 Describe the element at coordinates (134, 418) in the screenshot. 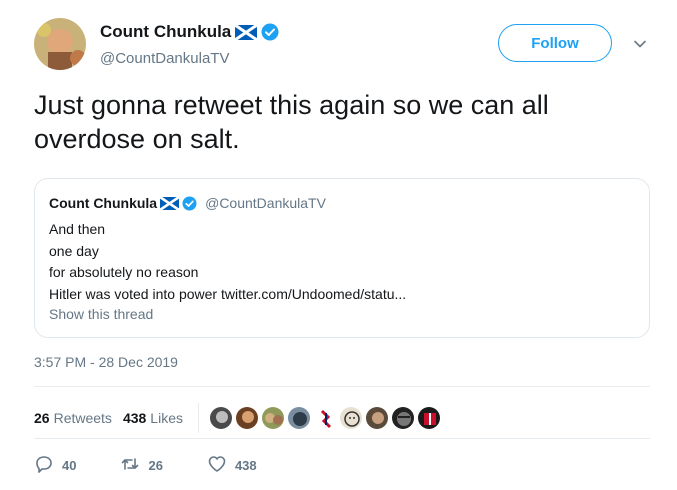

I see `likes-count: 438` at that location.